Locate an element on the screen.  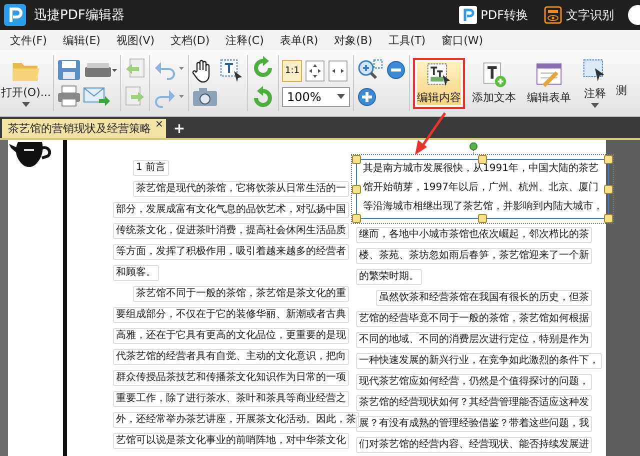
add-text-button: 添加文本 is located at coordinates (494, 83).